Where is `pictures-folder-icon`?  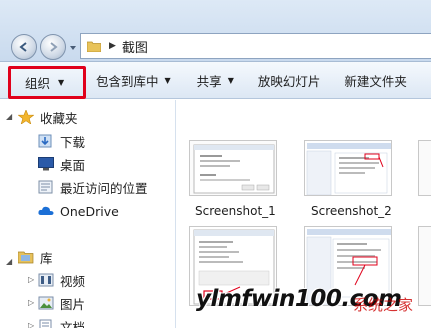 pictures-folder-icon is located at coordinates (46, 303).